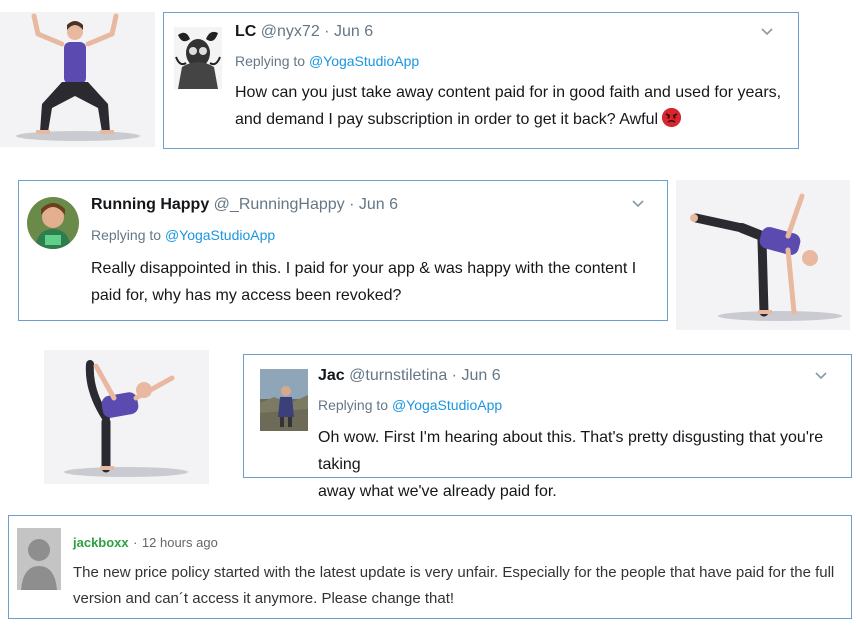 The height and width of the screenshot is (625, 856). I want to click on tweet-header: Running Happy @_RunningHappy · Jun 6, so click(244, 205).